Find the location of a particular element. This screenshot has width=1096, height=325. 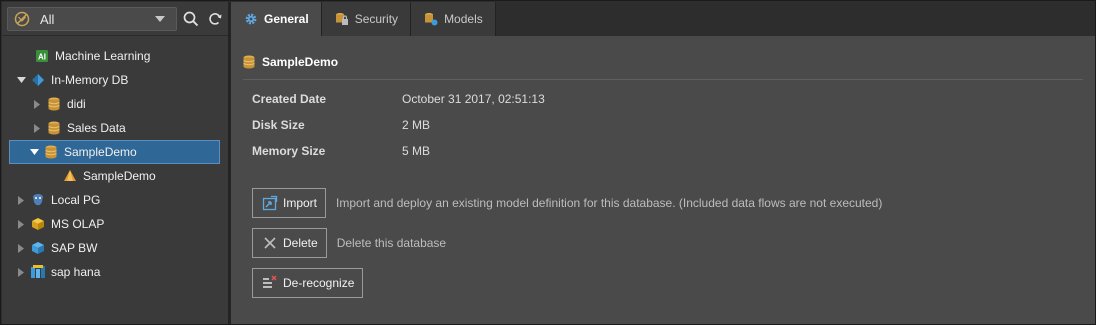

in-memory-icon is located at coordinates (38, 80).